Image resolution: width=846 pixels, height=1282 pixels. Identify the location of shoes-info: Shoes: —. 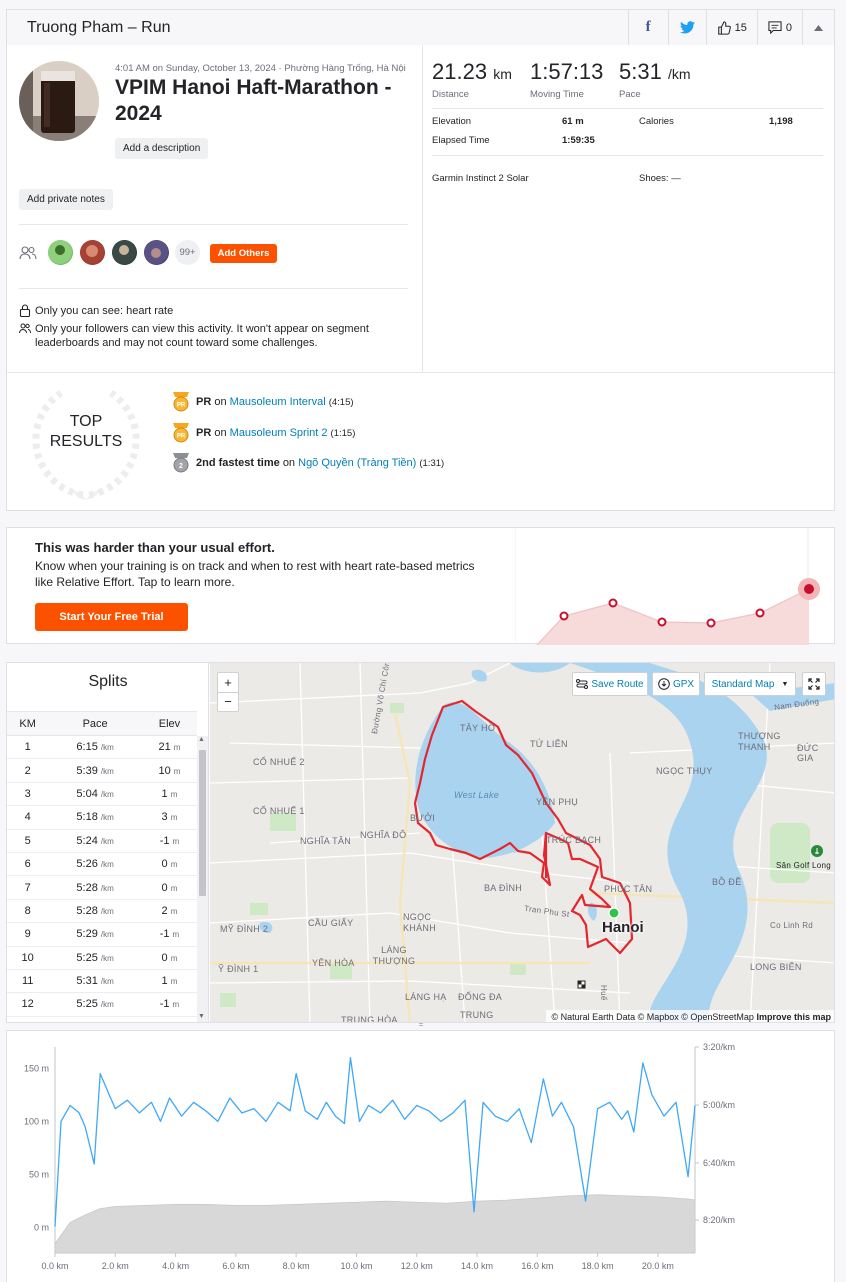
(660, 178).